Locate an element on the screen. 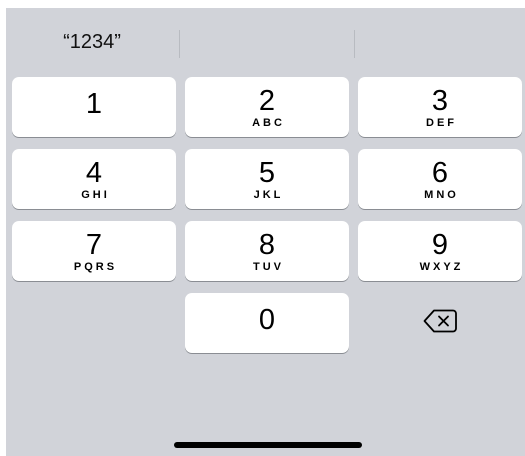 The height and width of the screenshot is (456, 525). key-letters: TUV is located at coordinates (268, 266).